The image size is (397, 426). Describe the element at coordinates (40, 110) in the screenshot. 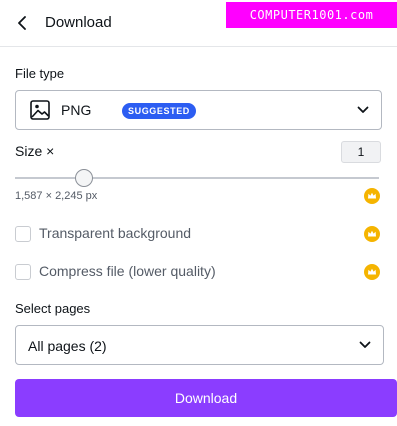

I see `image-icon` at that location.